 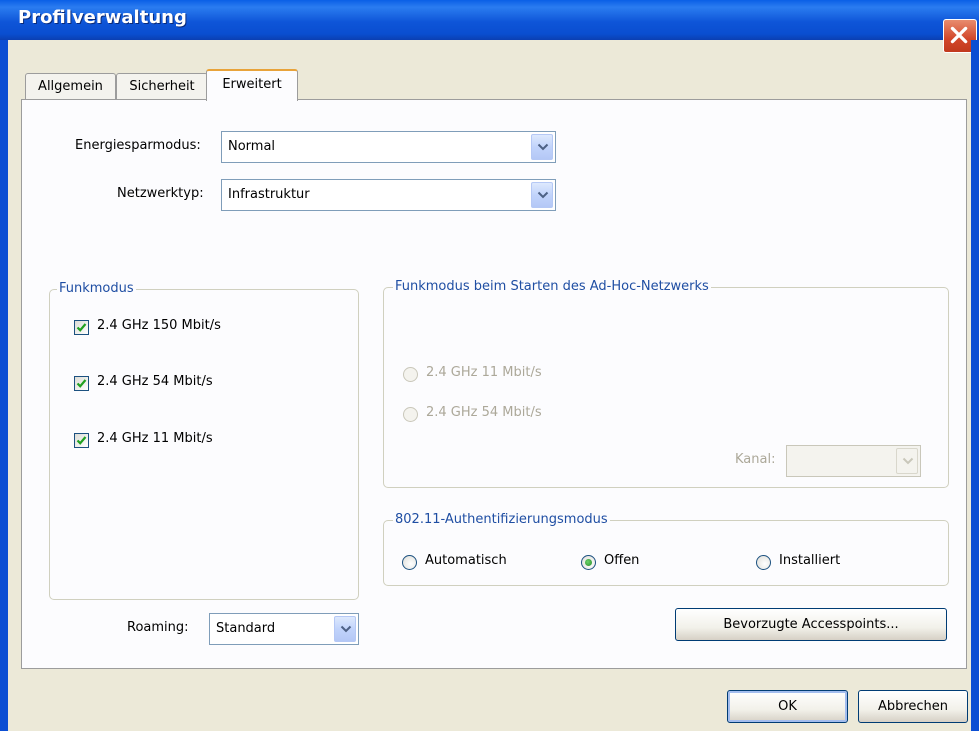 I want to click on mode-150-checkbox, so click(x=81, y=327).